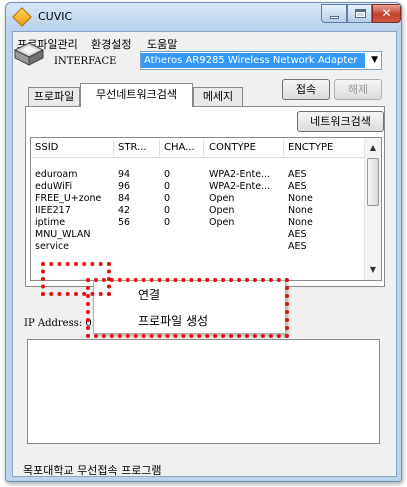 This screenshot has width=407, height=487. Describe the element at coordinates (218, 96) in the screenshot. I see `tab-message: 메세지` at that location.